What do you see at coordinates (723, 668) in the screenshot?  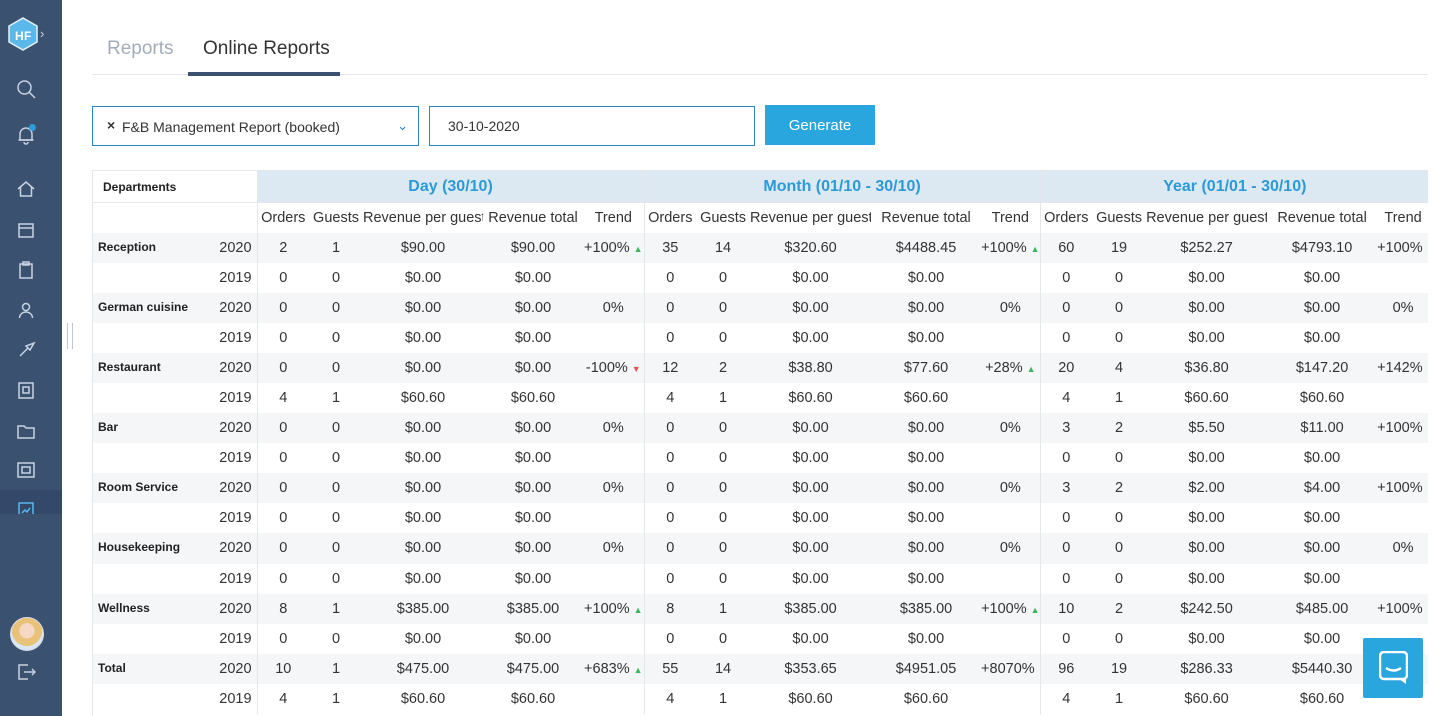 I see `cell-guests: 14` at bounding box center [723, 668].